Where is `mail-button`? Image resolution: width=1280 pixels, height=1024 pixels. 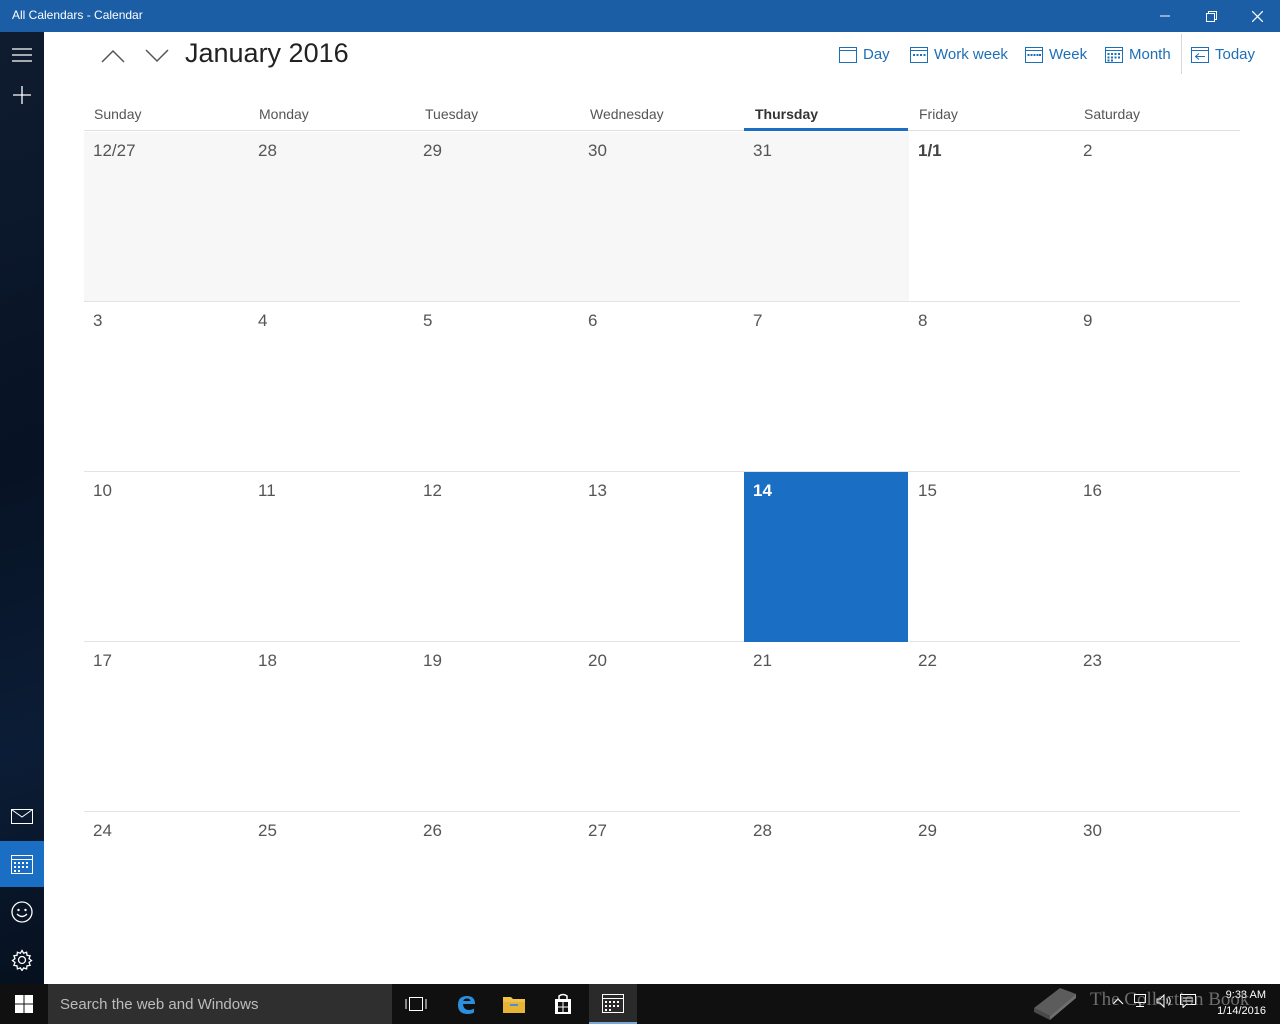 mail-button is located at coordinates (22, 816).